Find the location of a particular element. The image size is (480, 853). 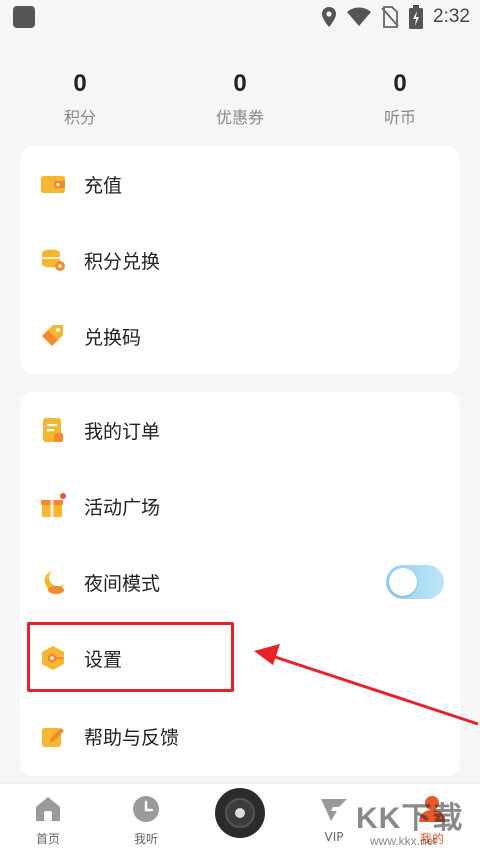

toggle-knob is located at coordinates (403, 582).